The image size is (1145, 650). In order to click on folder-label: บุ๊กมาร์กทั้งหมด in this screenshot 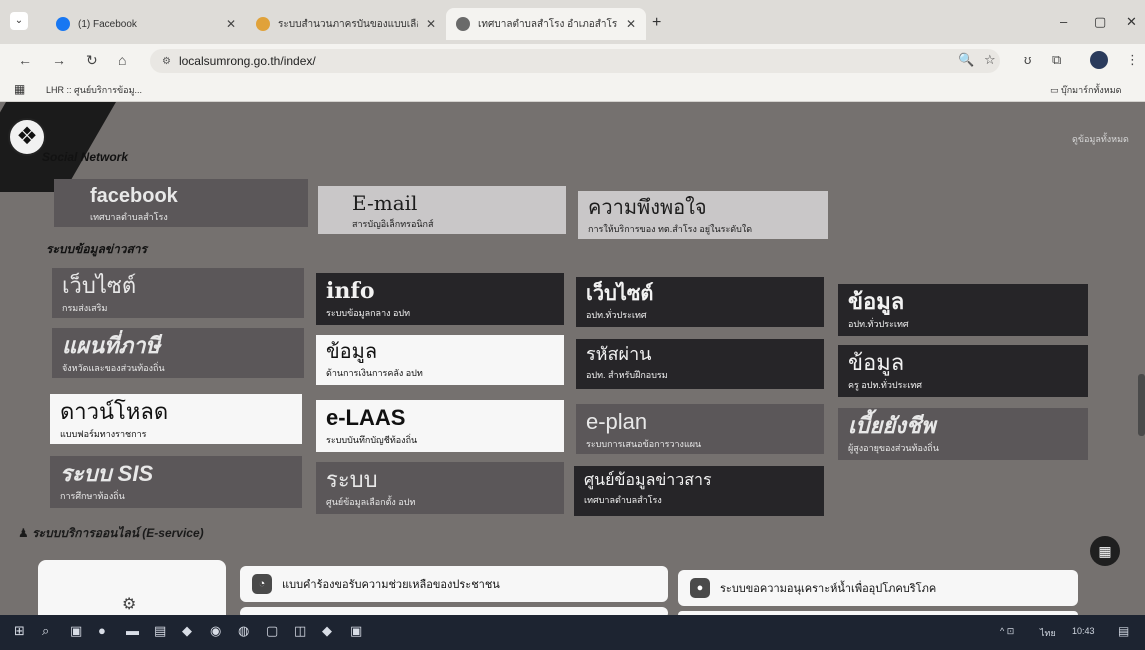, I will do `click(1091, 90)`.